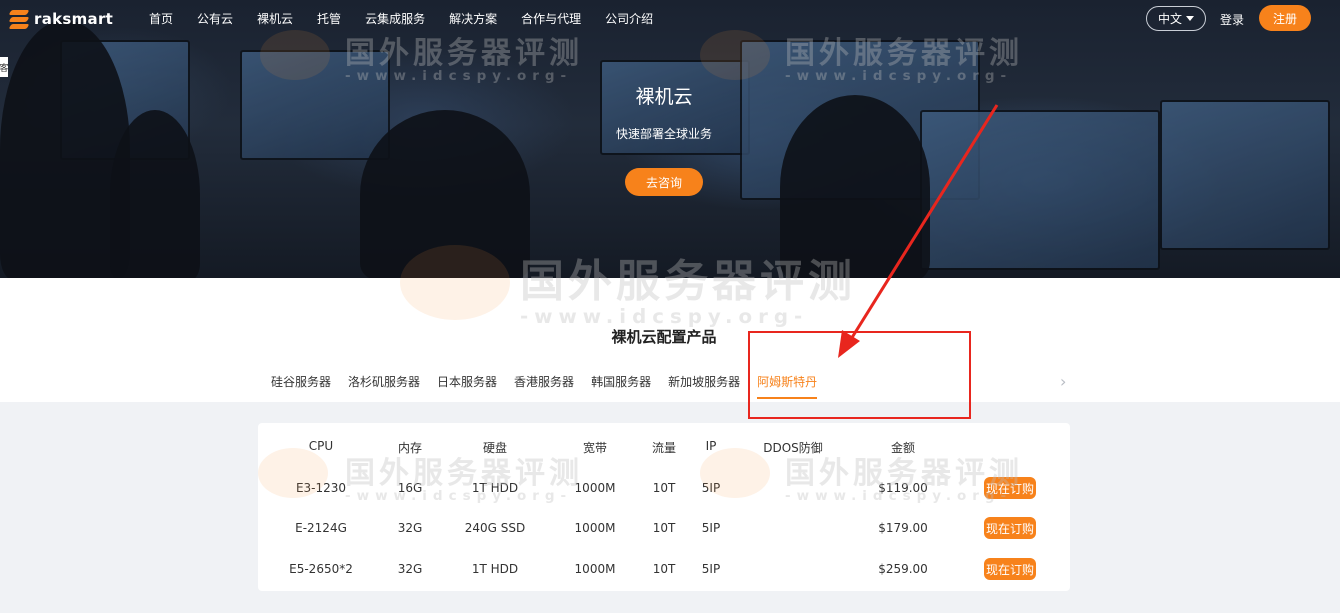 The width and height of the screenshot is (1340, 613). Describe the element at coordinates (711, 446) in the screenshot. I see `column-header-ip: IP` at that location.